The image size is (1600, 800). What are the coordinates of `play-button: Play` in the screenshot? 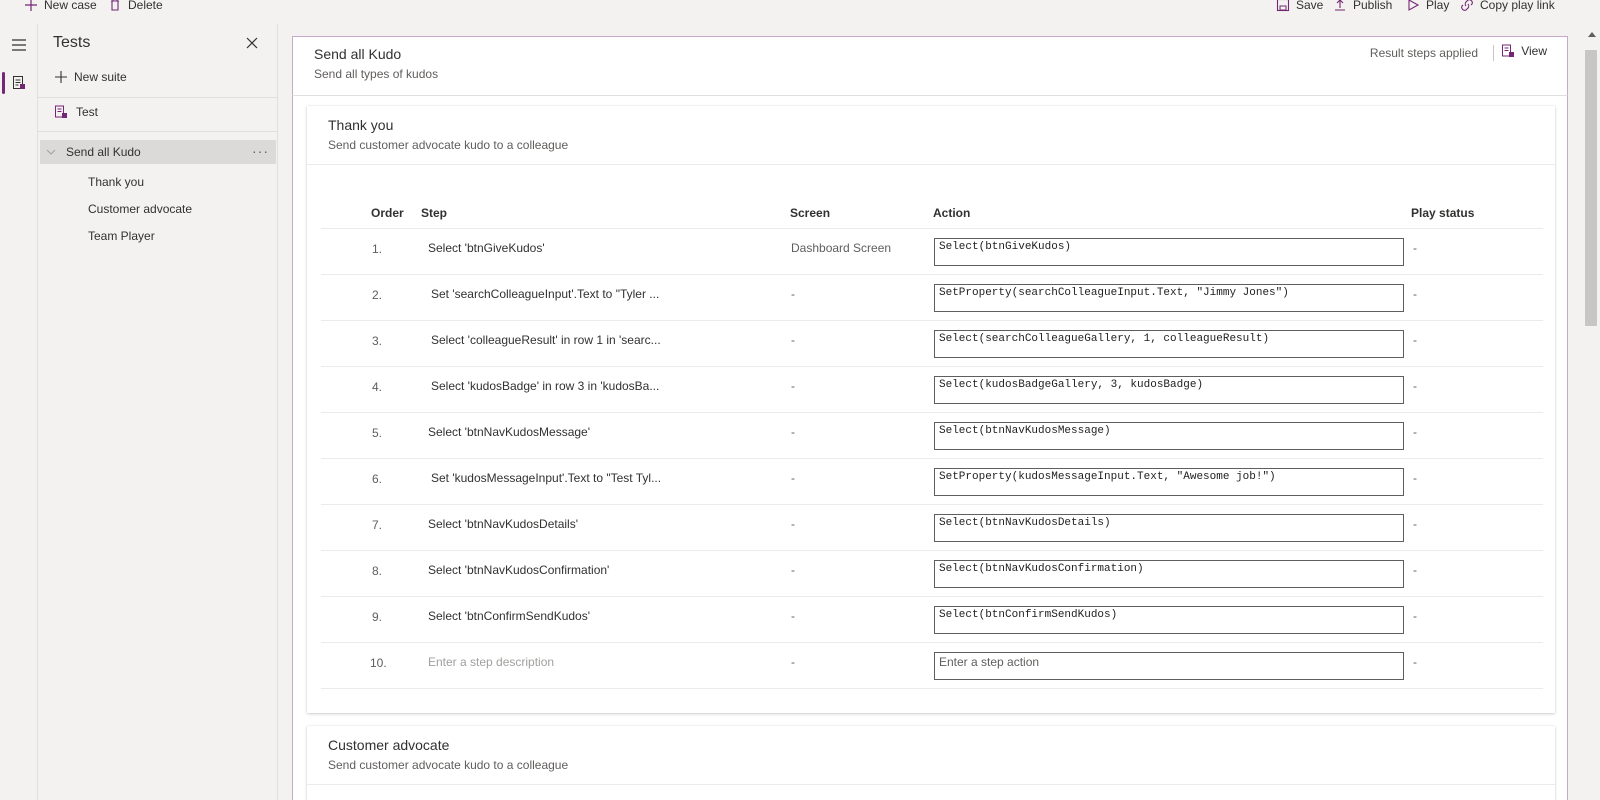 It's located at (1427, 6).